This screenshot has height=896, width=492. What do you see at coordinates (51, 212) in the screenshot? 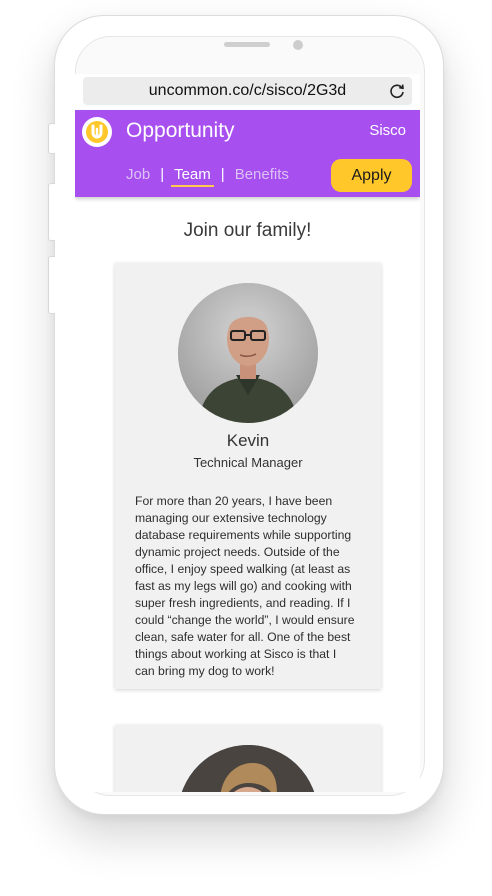
I see `volume-up-button` at bounding box center [51, 212].